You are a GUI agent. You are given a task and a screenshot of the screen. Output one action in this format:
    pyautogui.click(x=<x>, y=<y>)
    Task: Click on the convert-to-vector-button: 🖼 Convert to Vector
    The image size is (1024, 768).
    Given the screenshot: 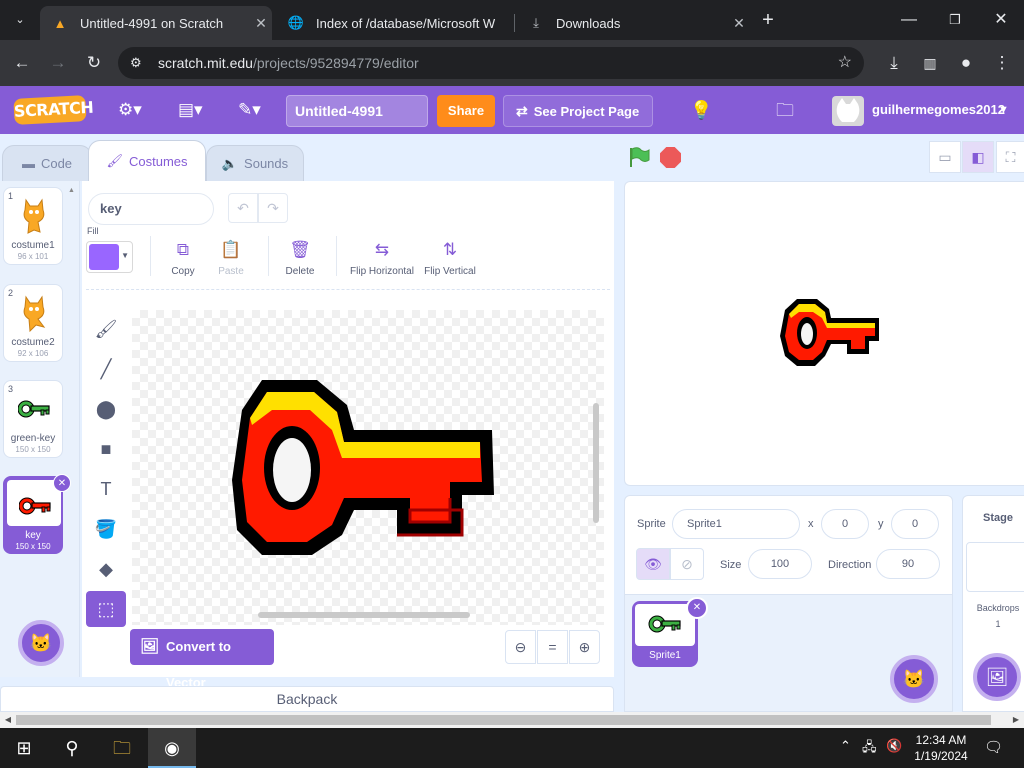 What is the action you would take?
    pyautogui.click(x=202, y=659)
    